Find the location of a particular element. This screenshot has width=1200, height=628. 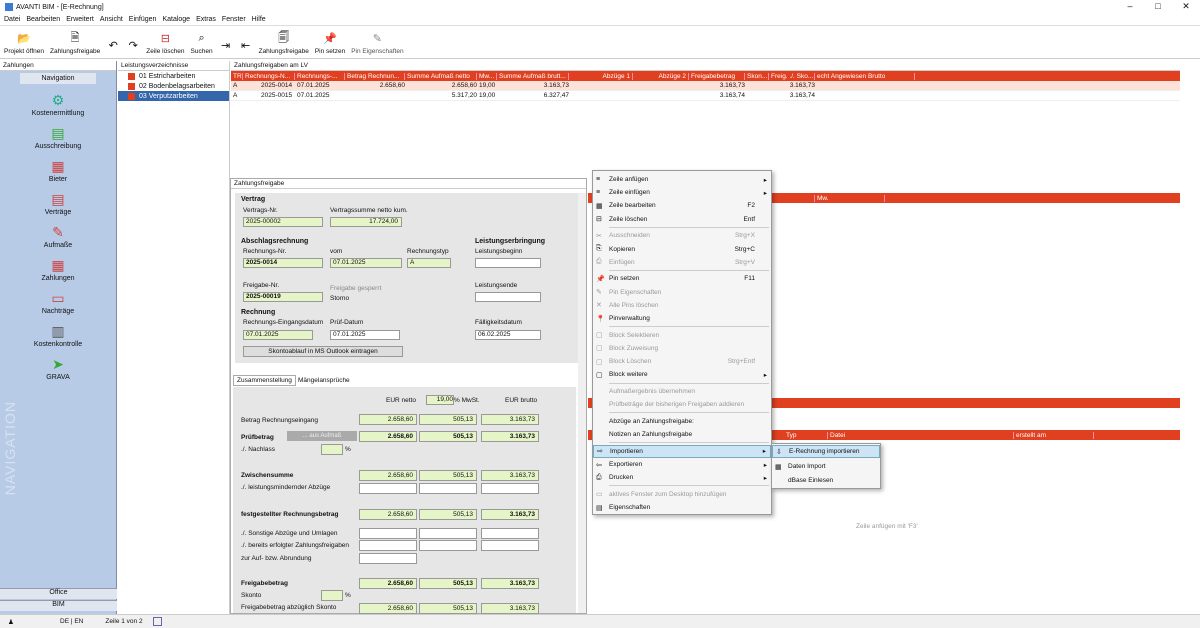

menu-datei: Datei is located at coordinates (12, 19).